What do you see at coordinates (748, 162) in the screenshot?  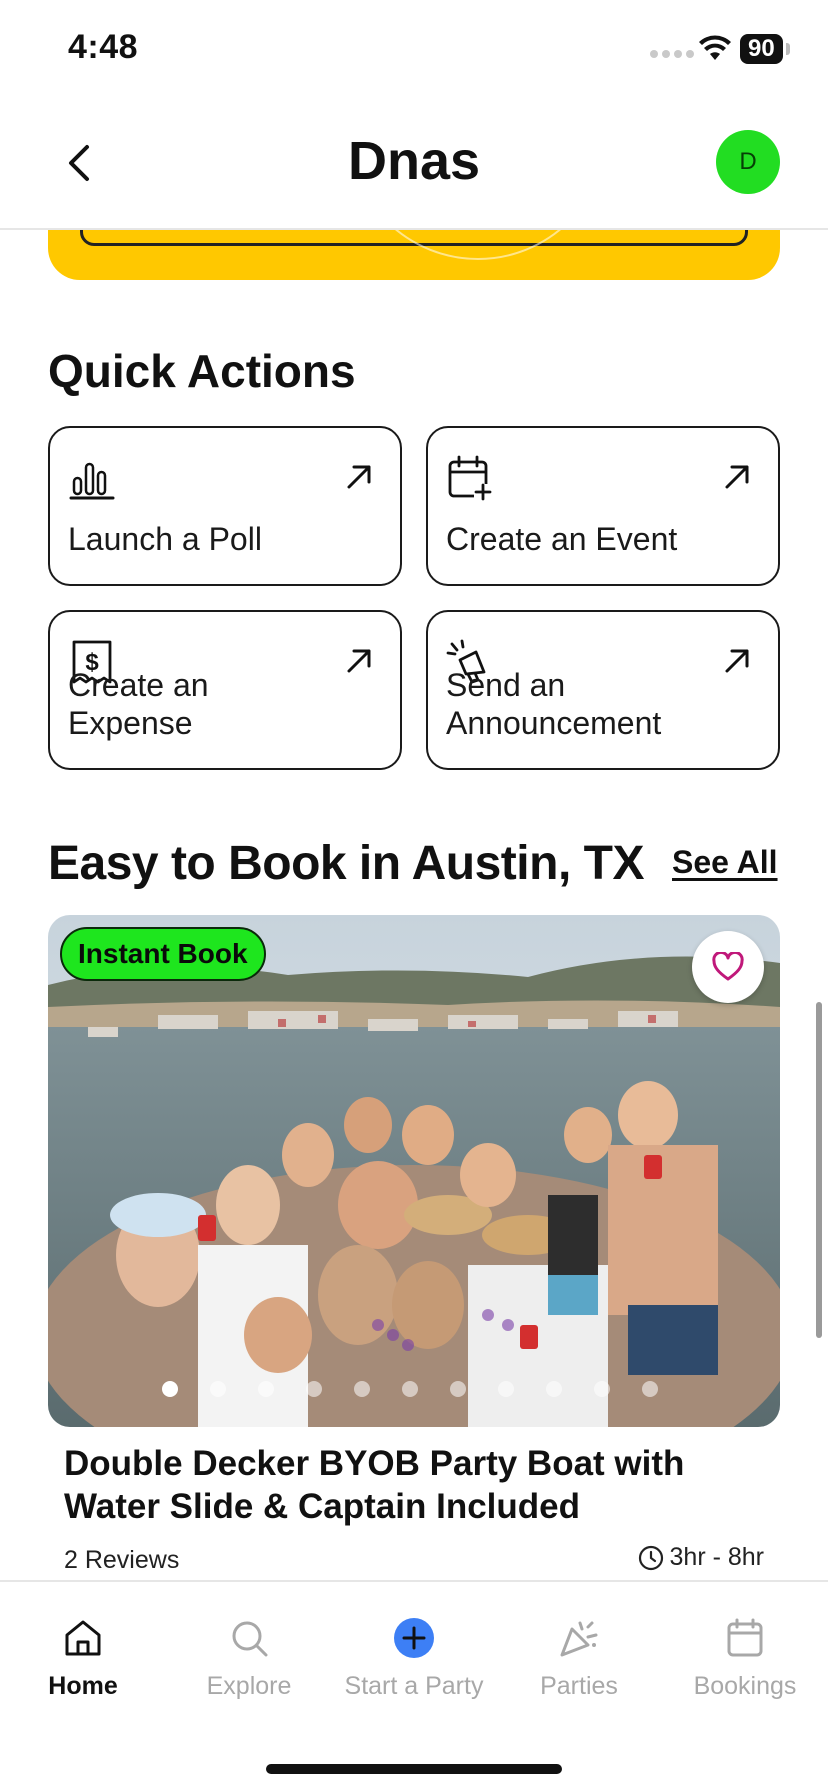 I see `avatar: D` at bounding box center [748, 162].